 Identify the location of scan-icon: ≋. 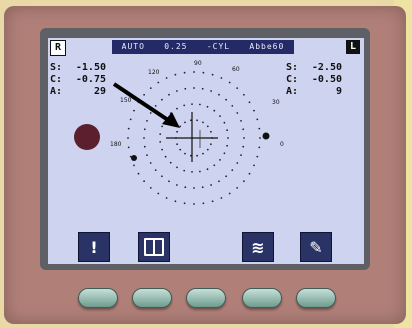
(258, 247).